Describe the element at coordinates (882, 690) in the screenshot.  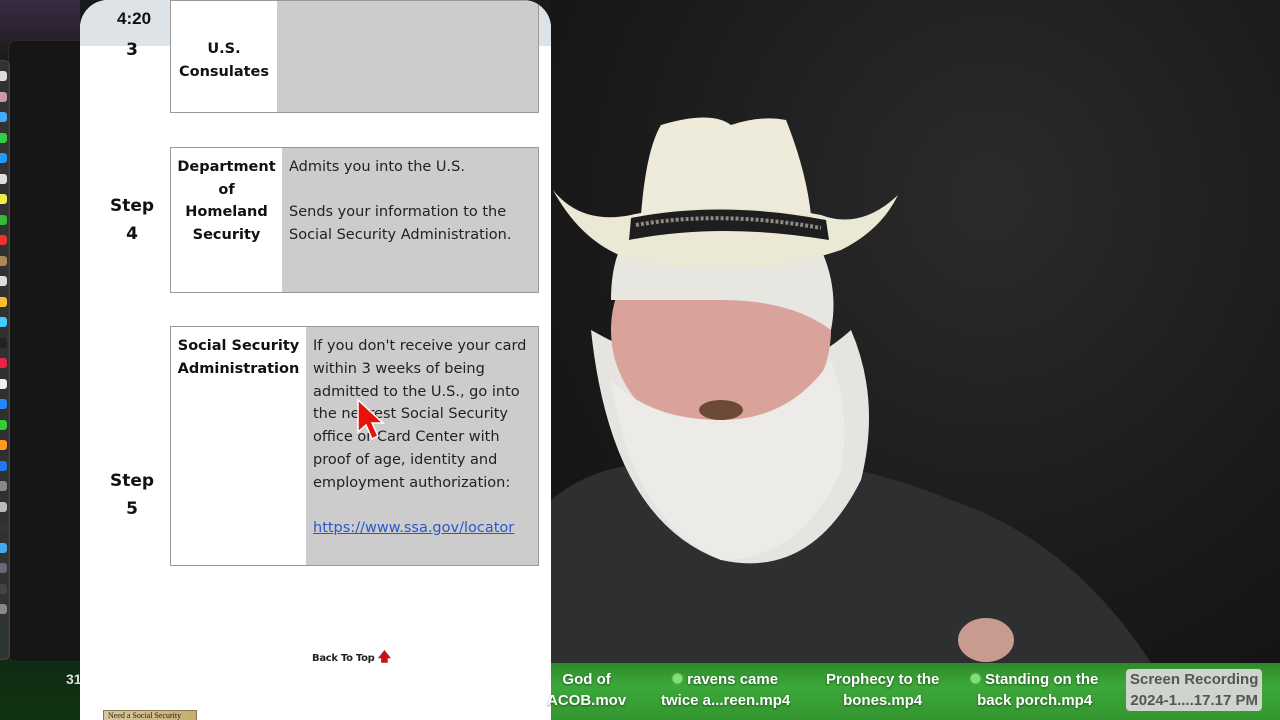
I see `desktop-file-item: Prophecy to the bones.mp4` at that location.